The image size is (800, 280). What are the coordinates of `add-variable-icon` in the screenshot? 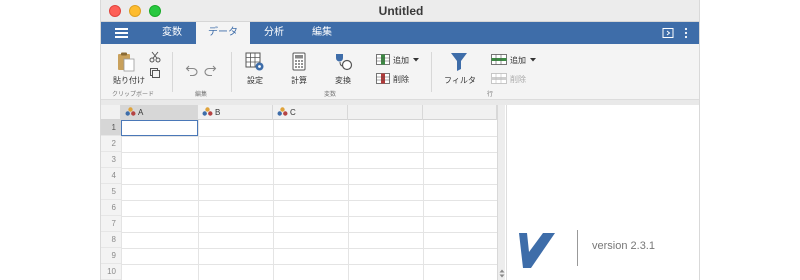 It's located at (383, 59).